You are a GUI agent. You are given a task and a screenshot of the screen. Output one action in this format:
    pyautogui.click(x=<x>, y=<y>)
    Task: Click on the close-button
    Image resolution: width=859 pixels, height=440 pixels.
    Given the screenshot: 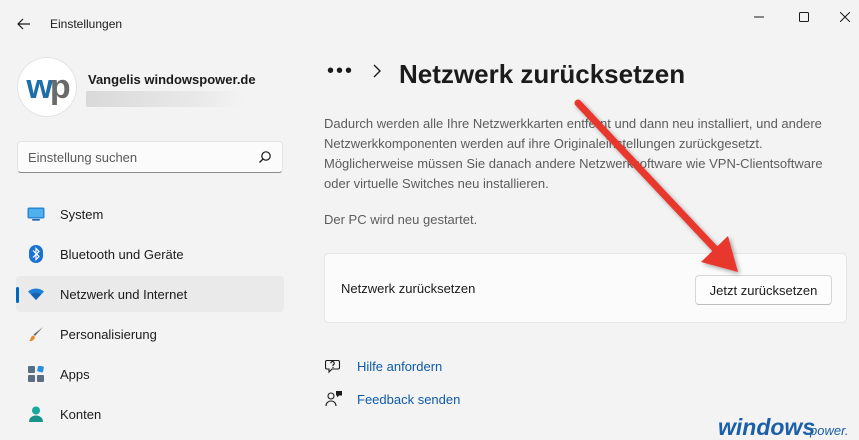 What is the action you would take?
    pyautogui.click(x=842, y=17)
    